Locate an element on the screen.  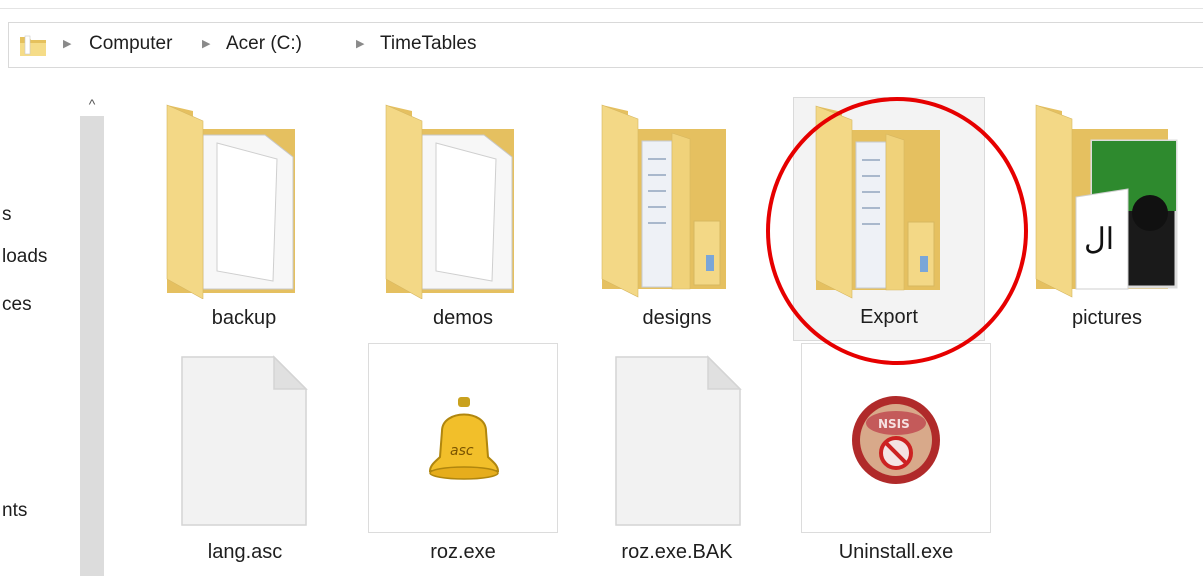
folder-designs: designs is located at coordinates (677, 213).